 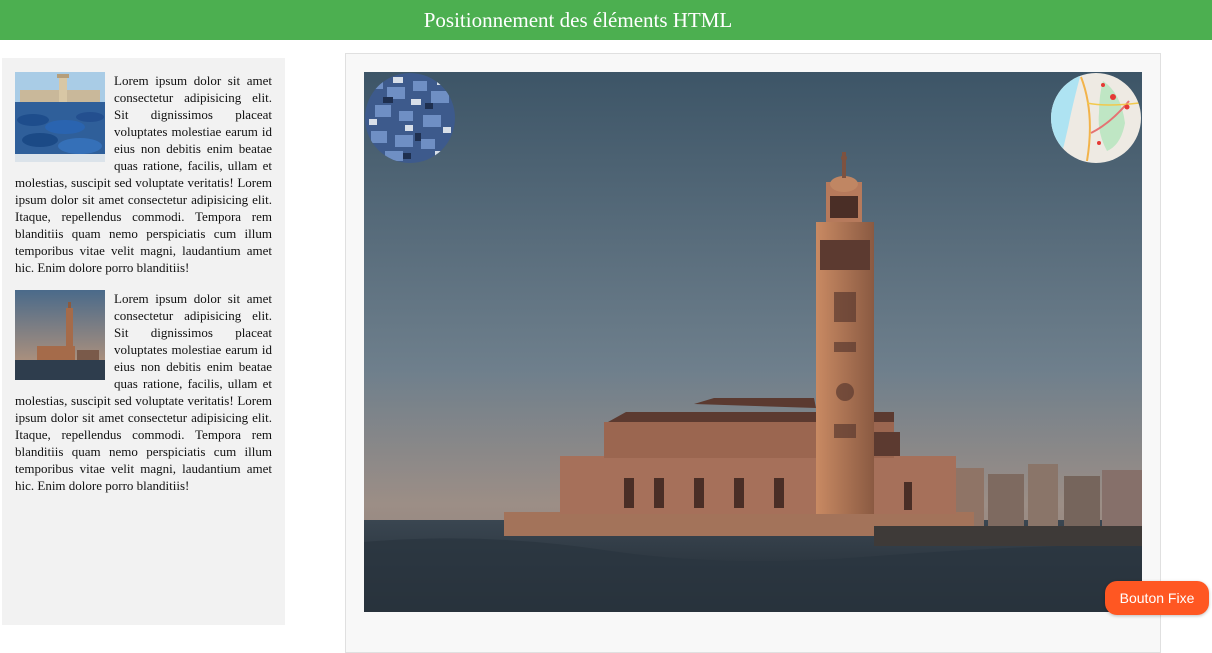 I want to click on page-title: Positionnement des éléments HTML, so click(x=578, y=19).